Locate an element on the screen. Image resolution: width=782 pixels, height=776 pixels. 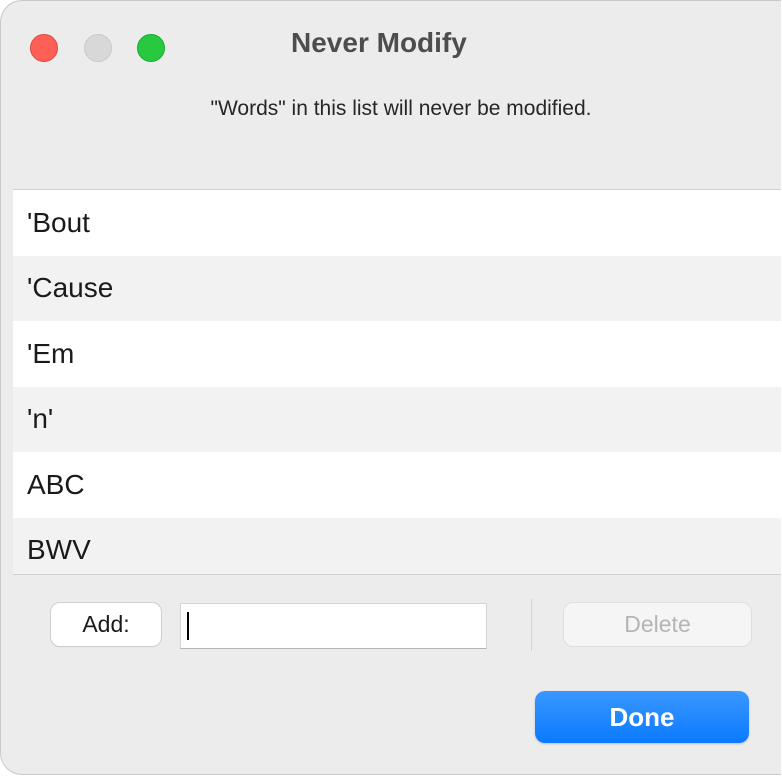
minimize-window-button is located at coordinates (98, 48).